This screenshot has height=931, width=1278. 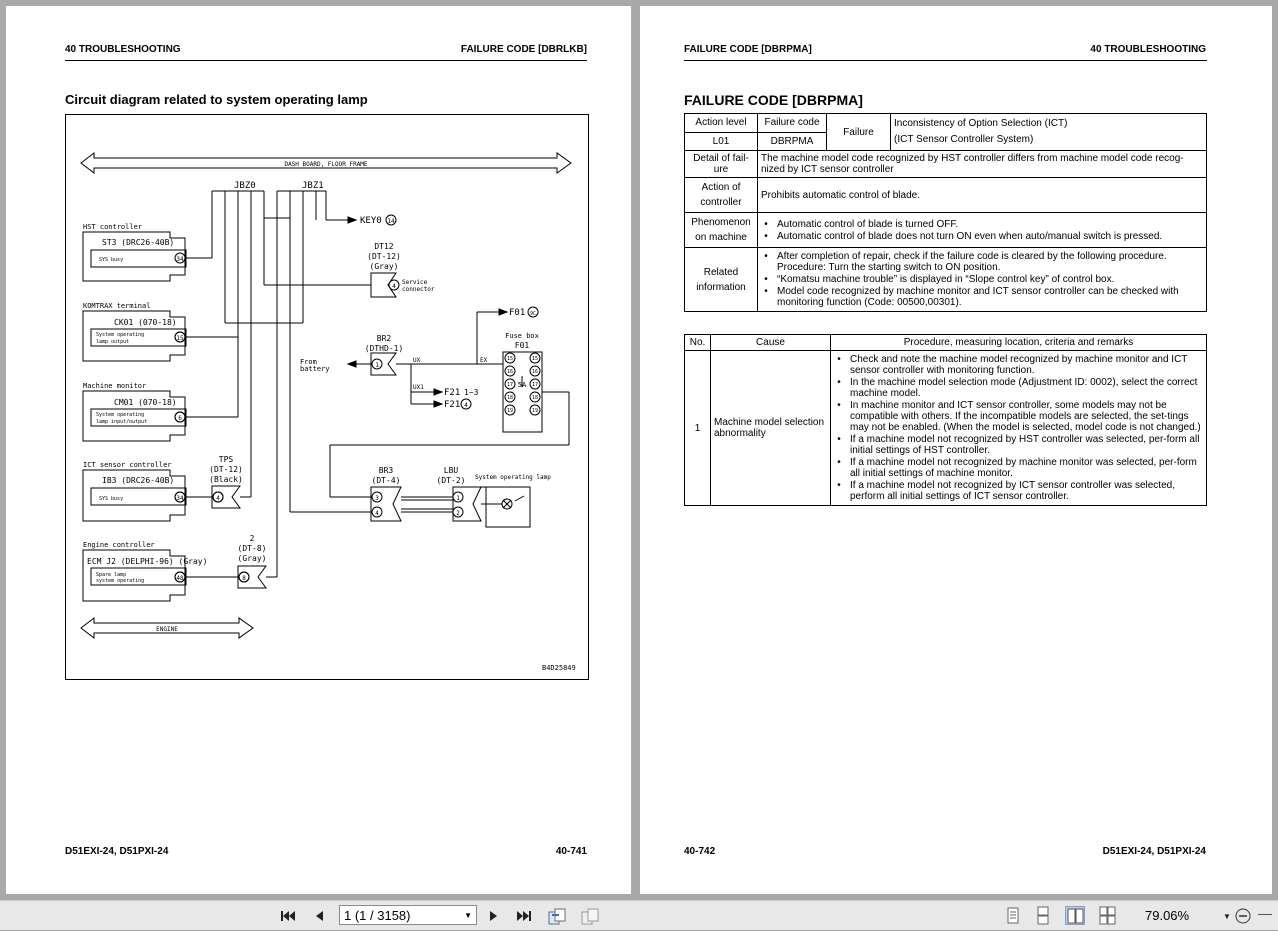 What do you see at coordinates (770, 428) in the screenshot?
I see `cause-text: Machine model selection abnormality` at bounding box center [770, 428].